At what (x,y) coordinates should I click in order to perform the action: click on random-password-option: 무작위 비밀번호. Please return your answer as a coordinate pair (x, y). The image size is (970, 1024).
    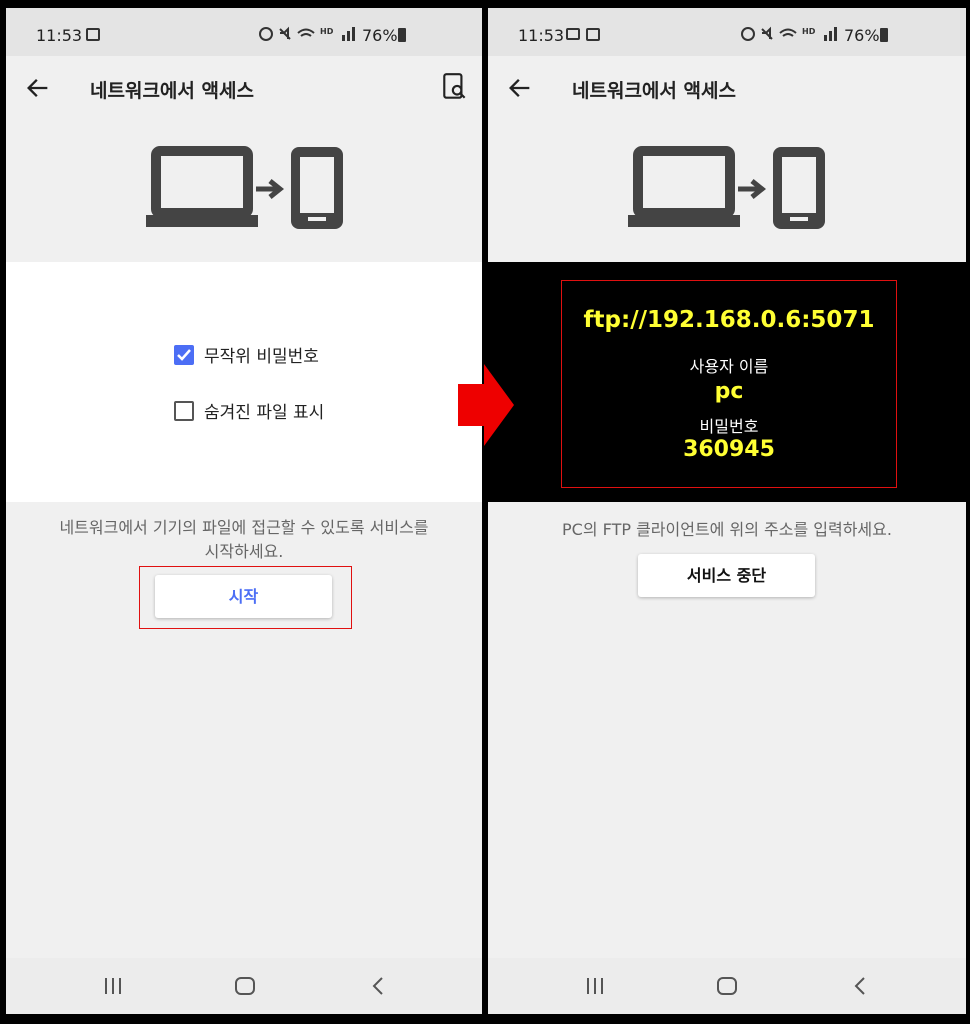
    Looking at the image, I should click on (246, 354).